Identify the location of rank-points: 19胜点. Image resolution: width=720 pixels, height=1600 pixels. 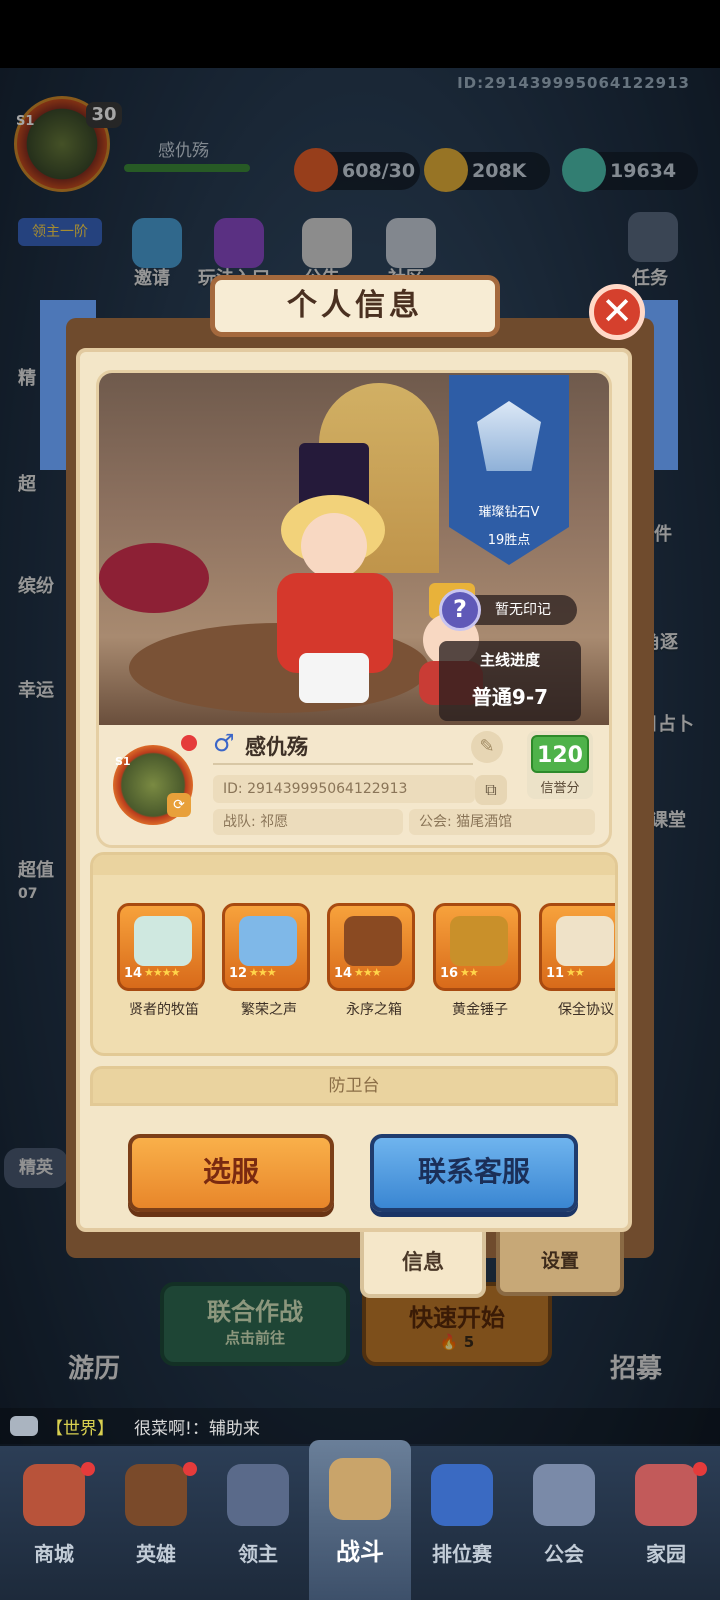
(509, 540).